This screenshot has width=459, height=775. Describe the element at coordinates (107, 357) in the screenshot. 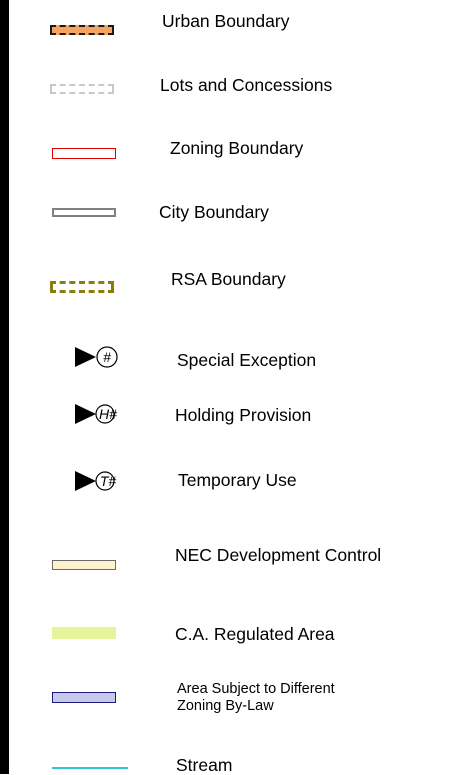

I see `special-exception-symbol-text: #` at that location.